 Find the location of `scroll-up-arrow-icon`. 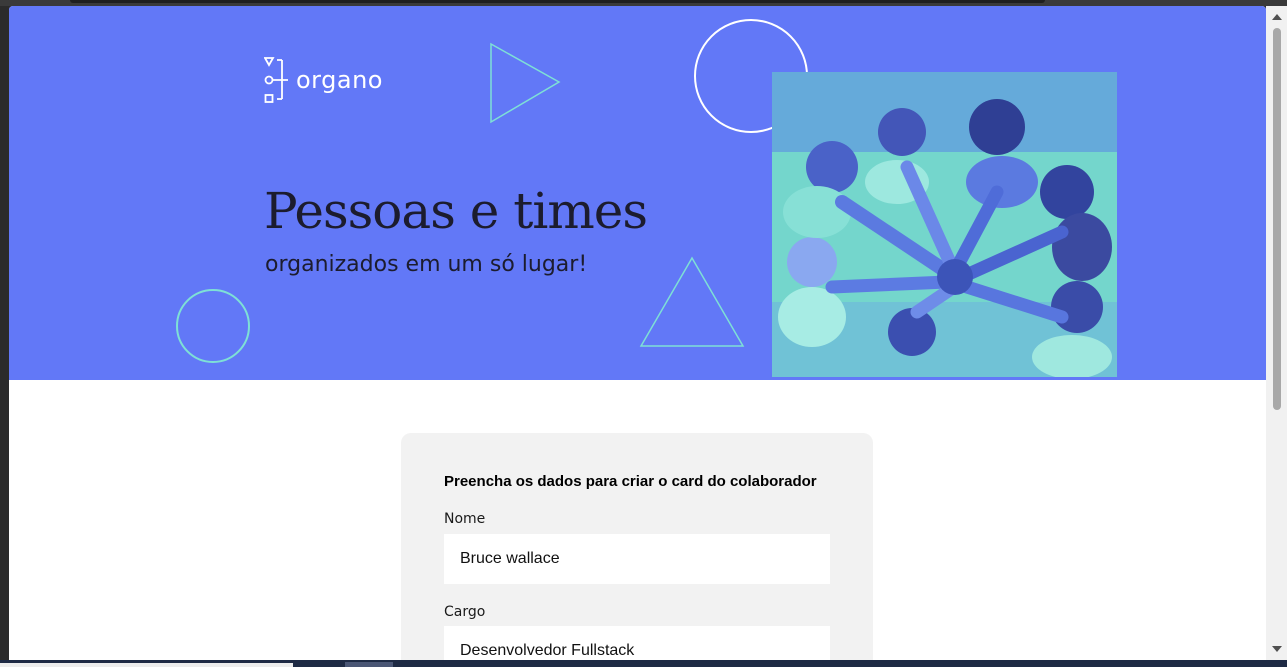

scroll-up-arrow-icon is located at coordinates (1277, 17).